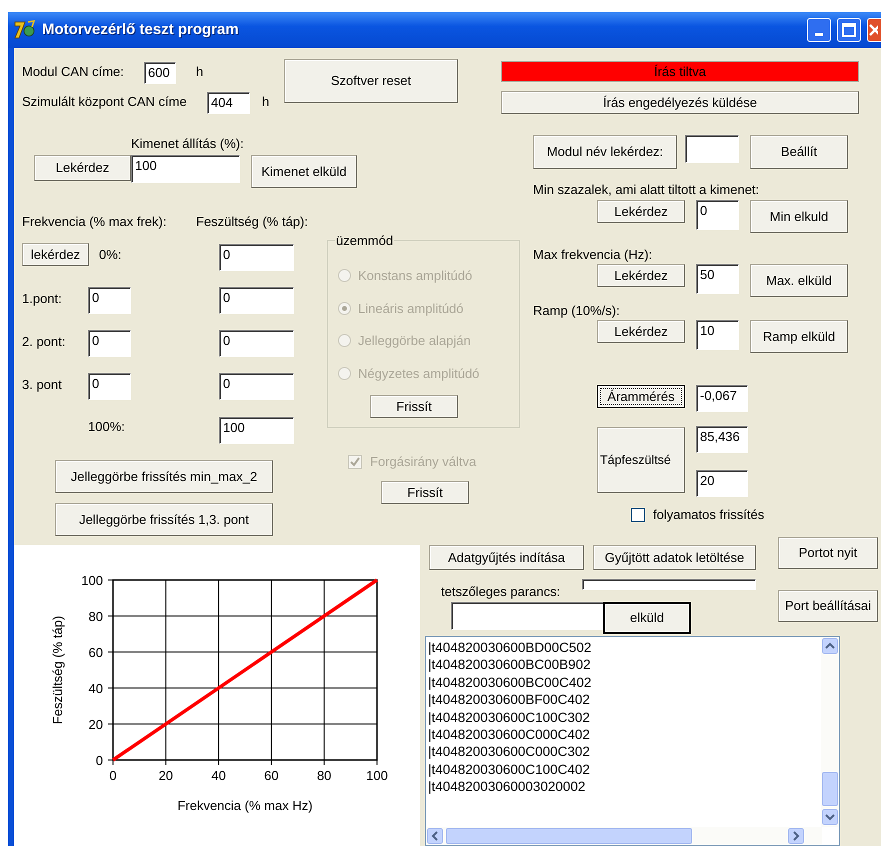 The height and width of the screenshot is (846, 881). I want to click on log-line: |t404820030600BF00C402, so click(509, 700).